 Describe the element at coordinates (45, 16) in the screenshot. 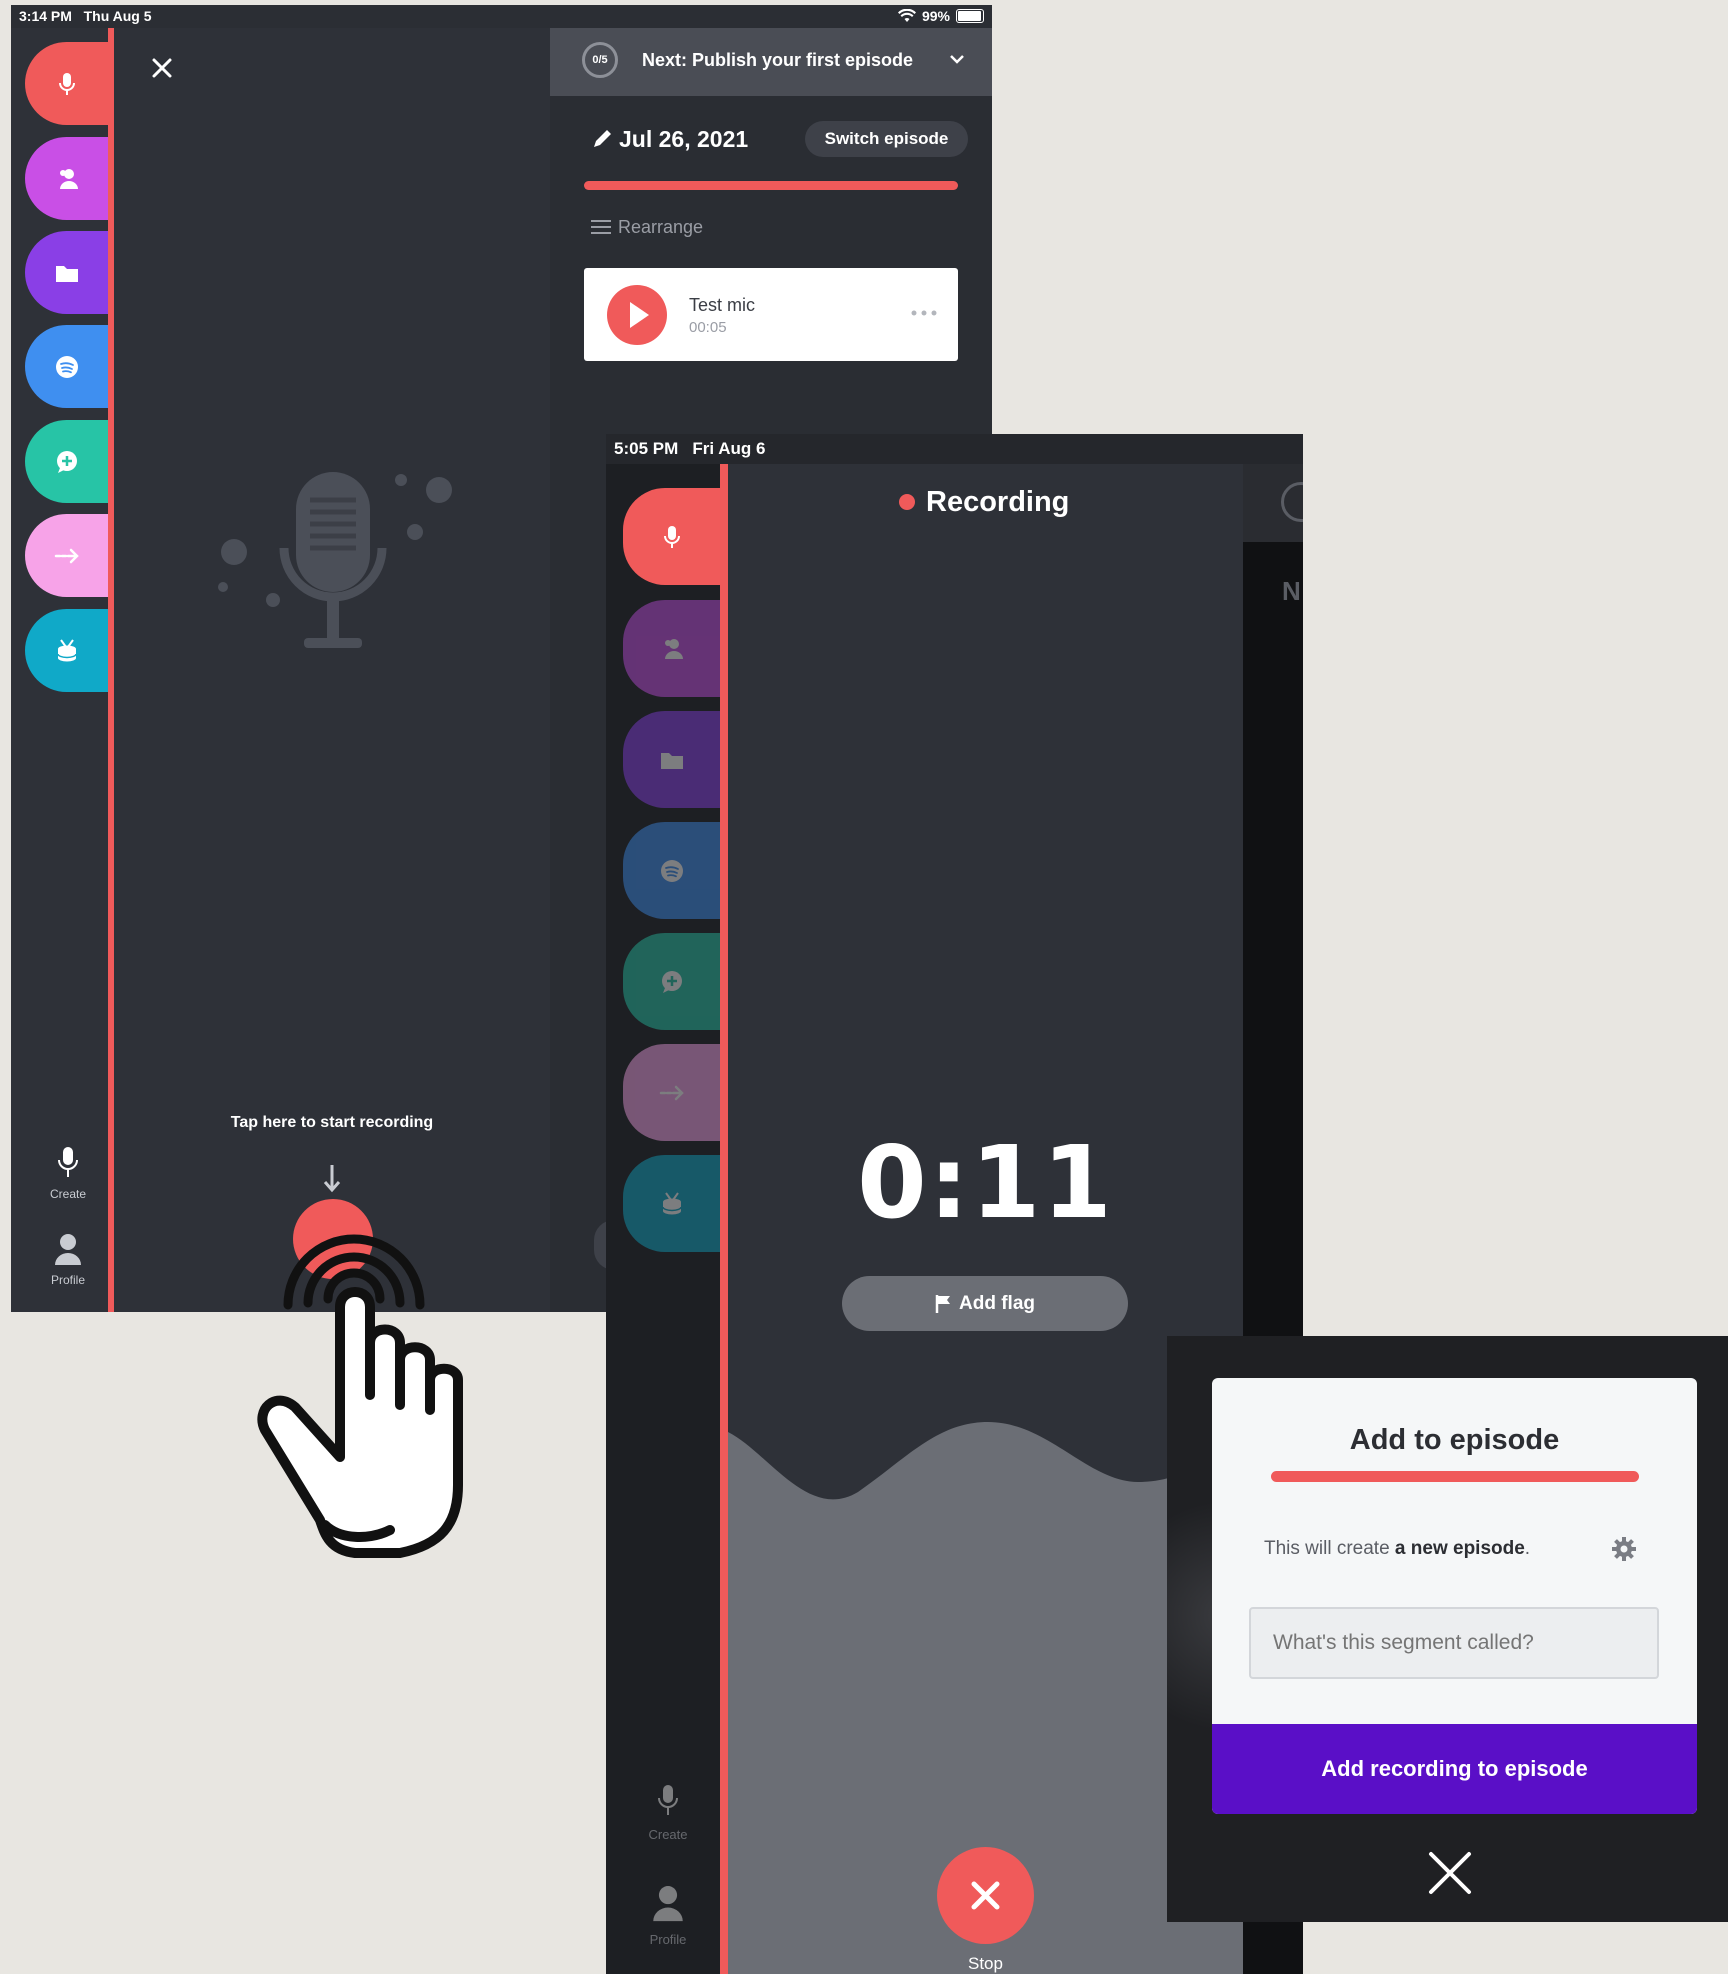

I see `status-time: 3:14 PM` at that location.